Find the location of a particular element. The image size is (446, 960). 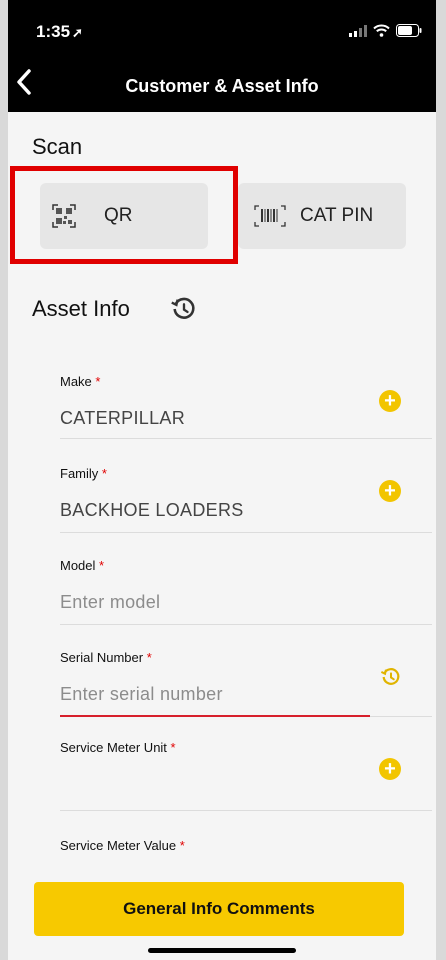

qr-code-icon is located at coordinates (64, 216).